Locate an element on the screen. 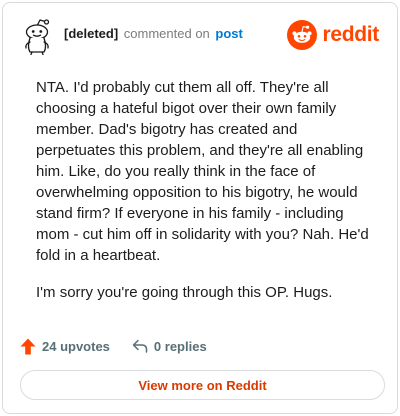  reddit-logo-icon is located at coordinates (302, 35).